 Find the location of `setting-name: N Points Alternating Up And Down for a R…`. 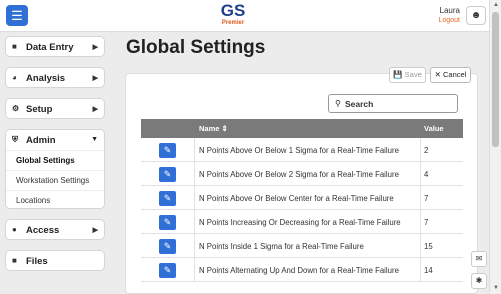

setting-name: N Points Alternating Up And Down for a R… is located at coordinates (299, 270).